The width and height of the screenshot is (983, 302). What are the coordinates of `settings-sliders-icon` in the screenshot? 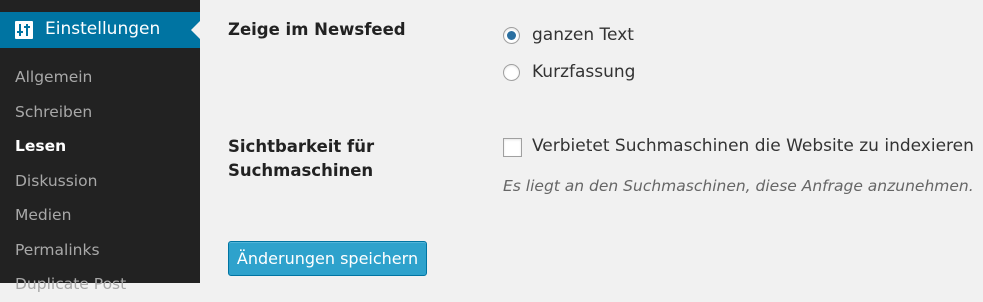 It's located at (24, 30).